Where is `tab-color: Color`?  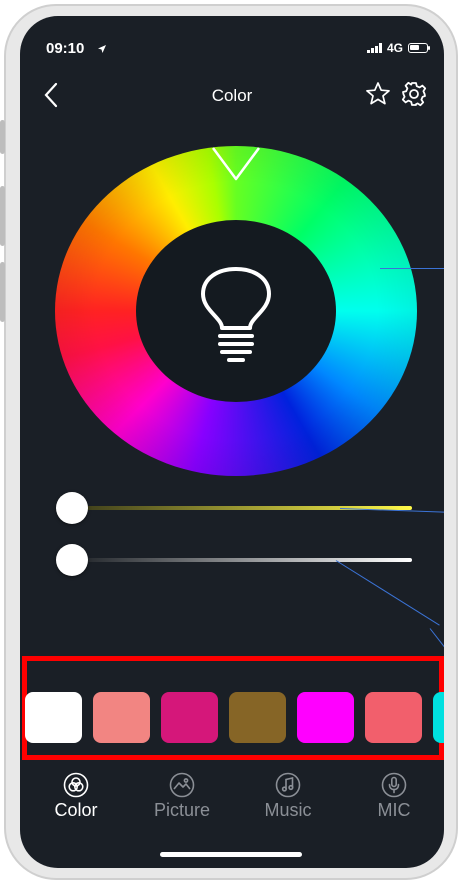
tab-color: Color is located at coordinates (76, 796).